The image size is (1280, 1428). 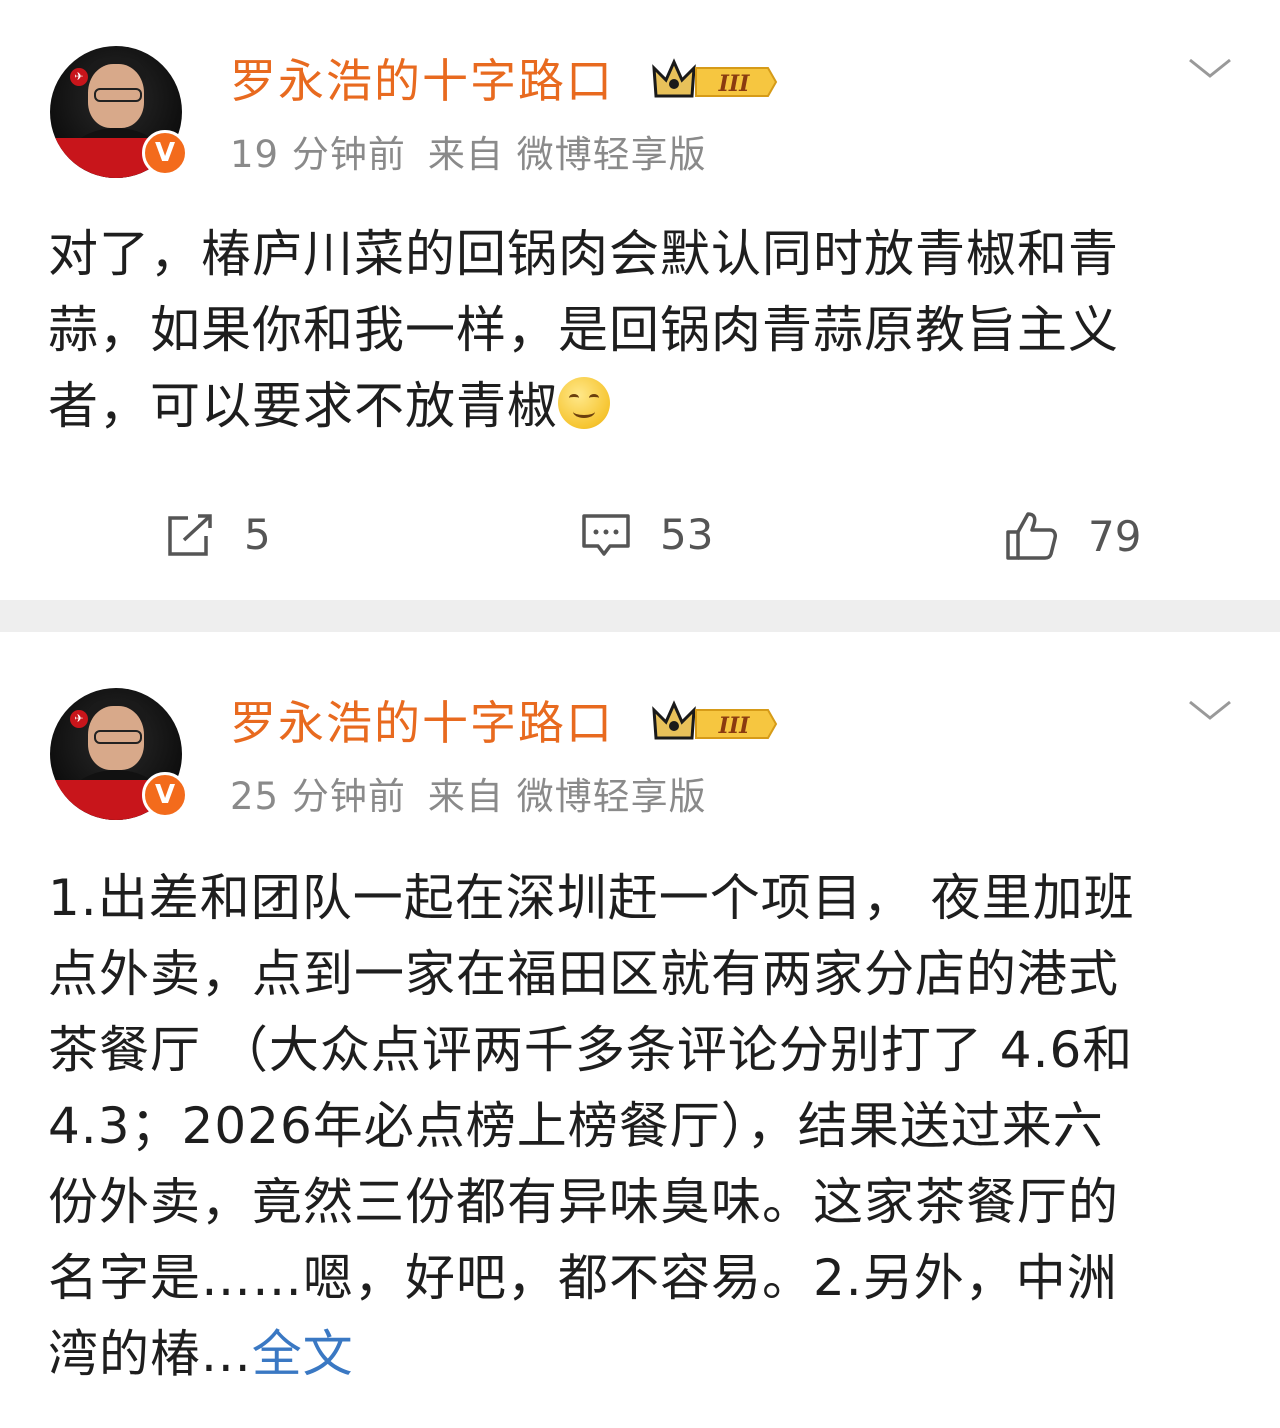 I want to click on comment-button: 53, so click(x=646, y=534).